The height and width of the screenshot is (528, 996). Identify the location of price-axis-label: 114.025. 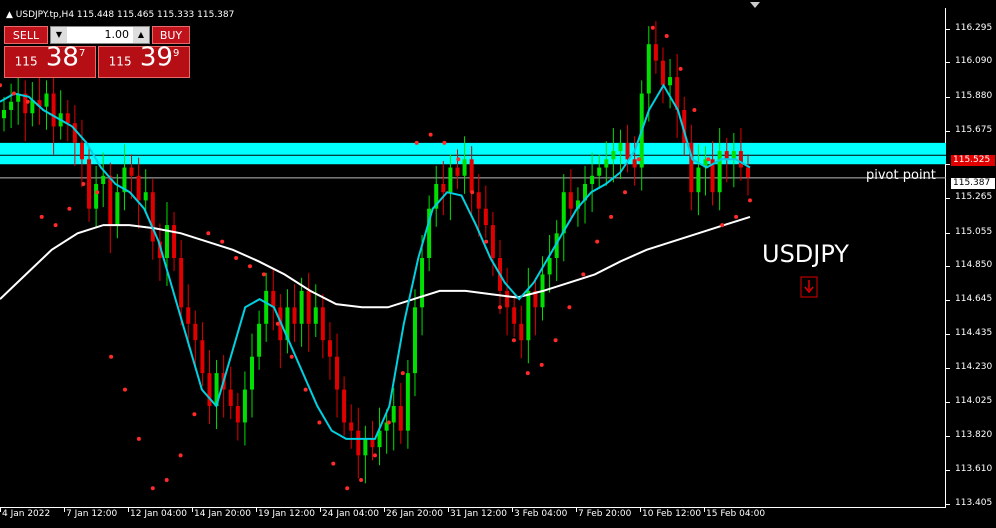
(974, 400).